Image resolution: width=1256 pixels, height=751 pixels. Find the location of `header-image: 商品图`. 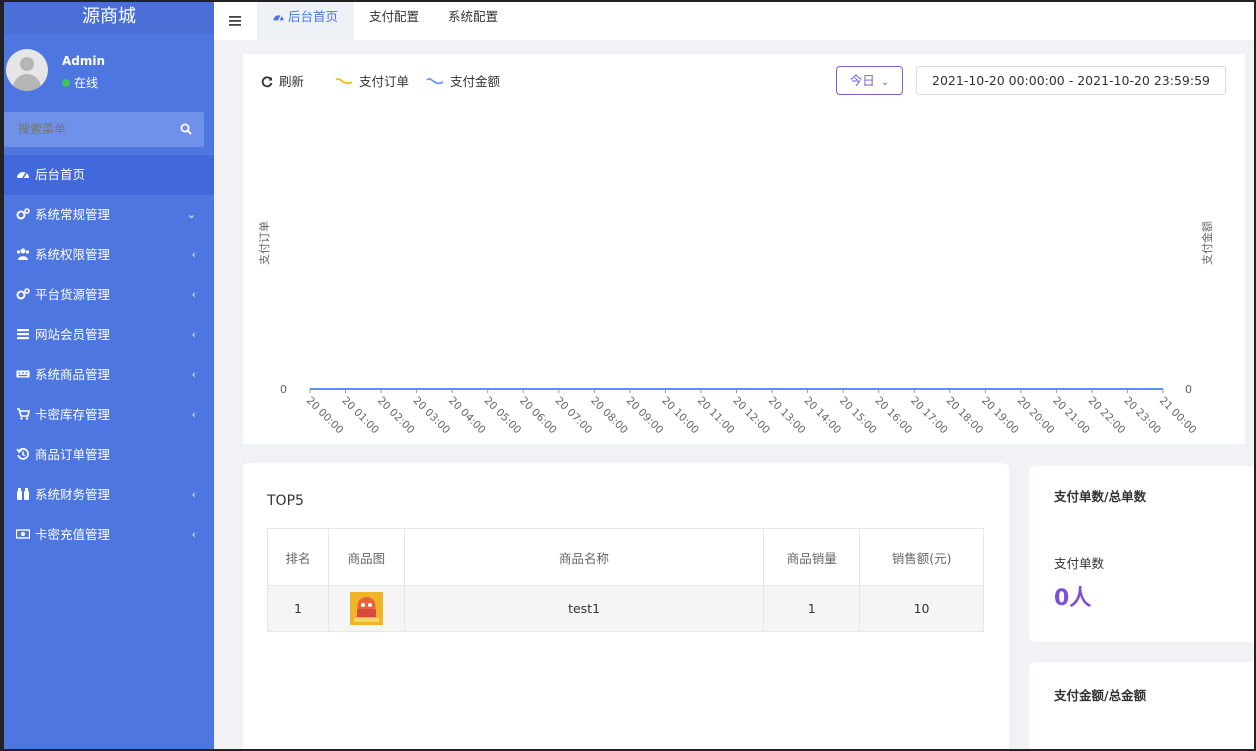

header-image: 商品图 is located at coordinates (366, 557).